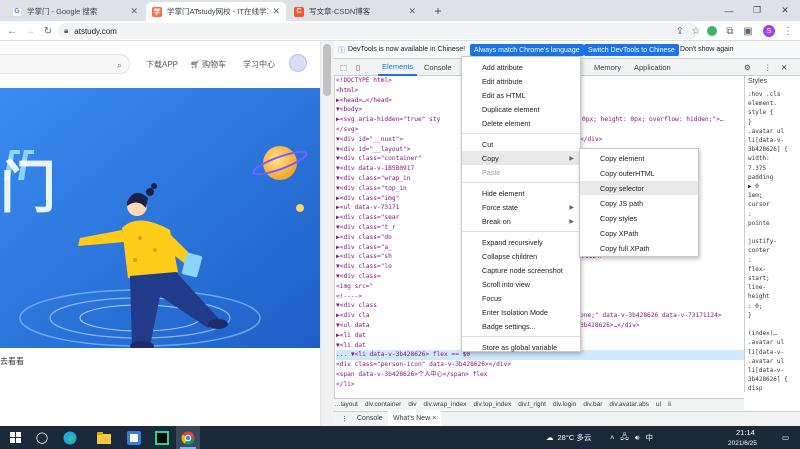  What do you see at coordinates (188, 437) in the screenshot?
I see `chrome-icon` at bounding box center [188, 437].